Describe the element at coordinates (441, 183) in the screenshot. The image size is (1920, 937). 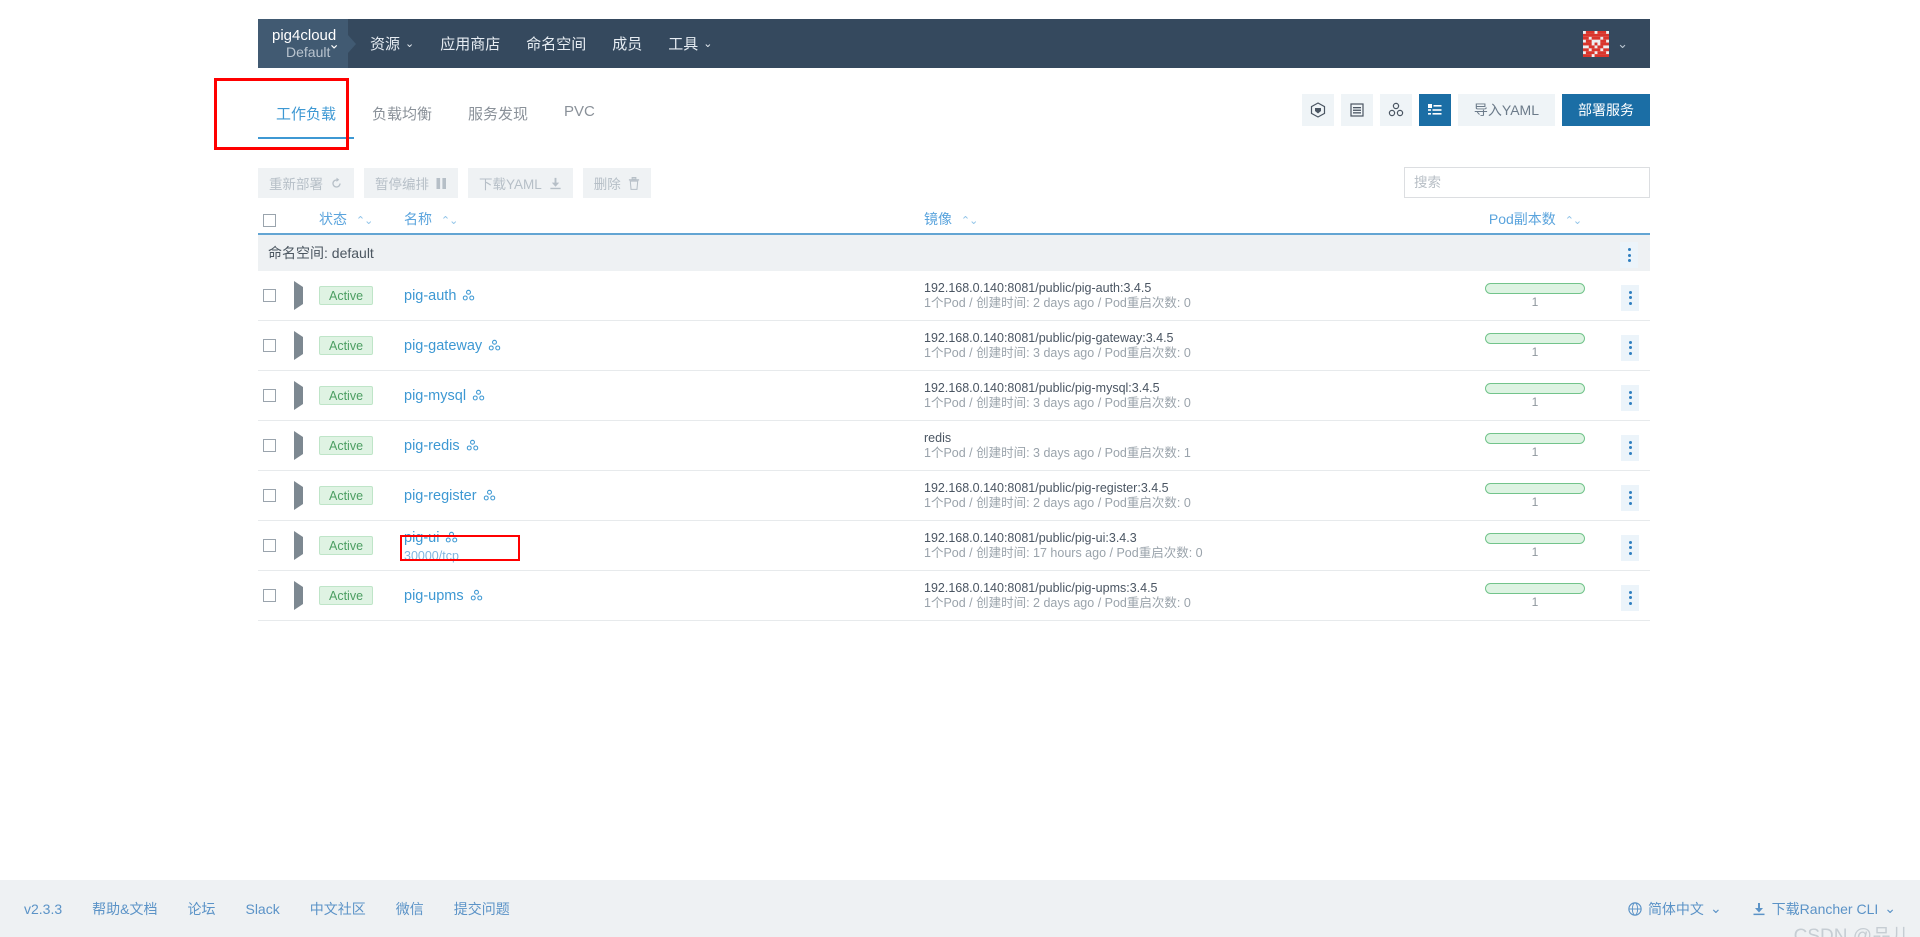
I see `pause-icon` at that location.